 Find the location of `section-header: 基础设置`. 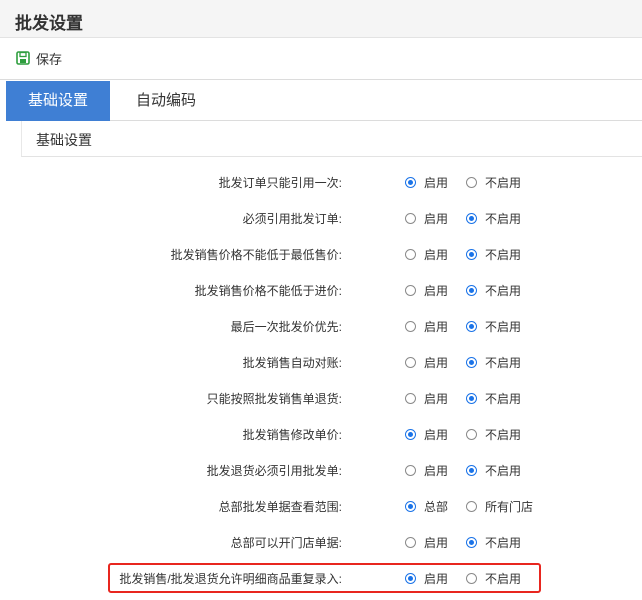

section-header: 基础设置 is located at coordinates (331, 139).